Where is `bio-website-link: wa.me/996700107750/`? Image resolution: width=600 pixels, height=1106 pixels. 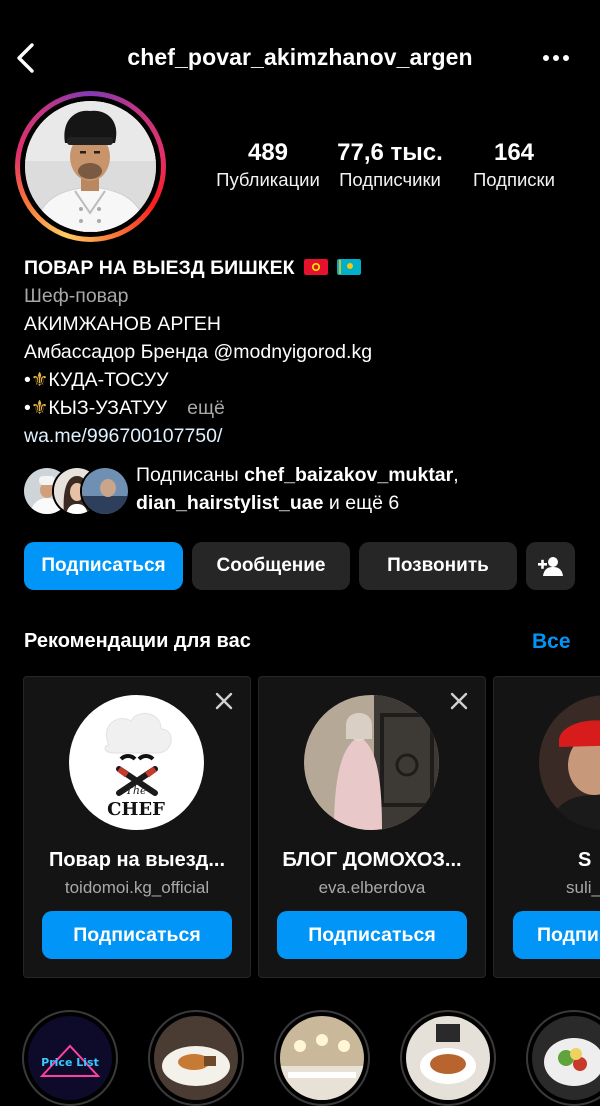 bio-website-link: wa.me/996700107750/ is located at coordinates (304, 436).